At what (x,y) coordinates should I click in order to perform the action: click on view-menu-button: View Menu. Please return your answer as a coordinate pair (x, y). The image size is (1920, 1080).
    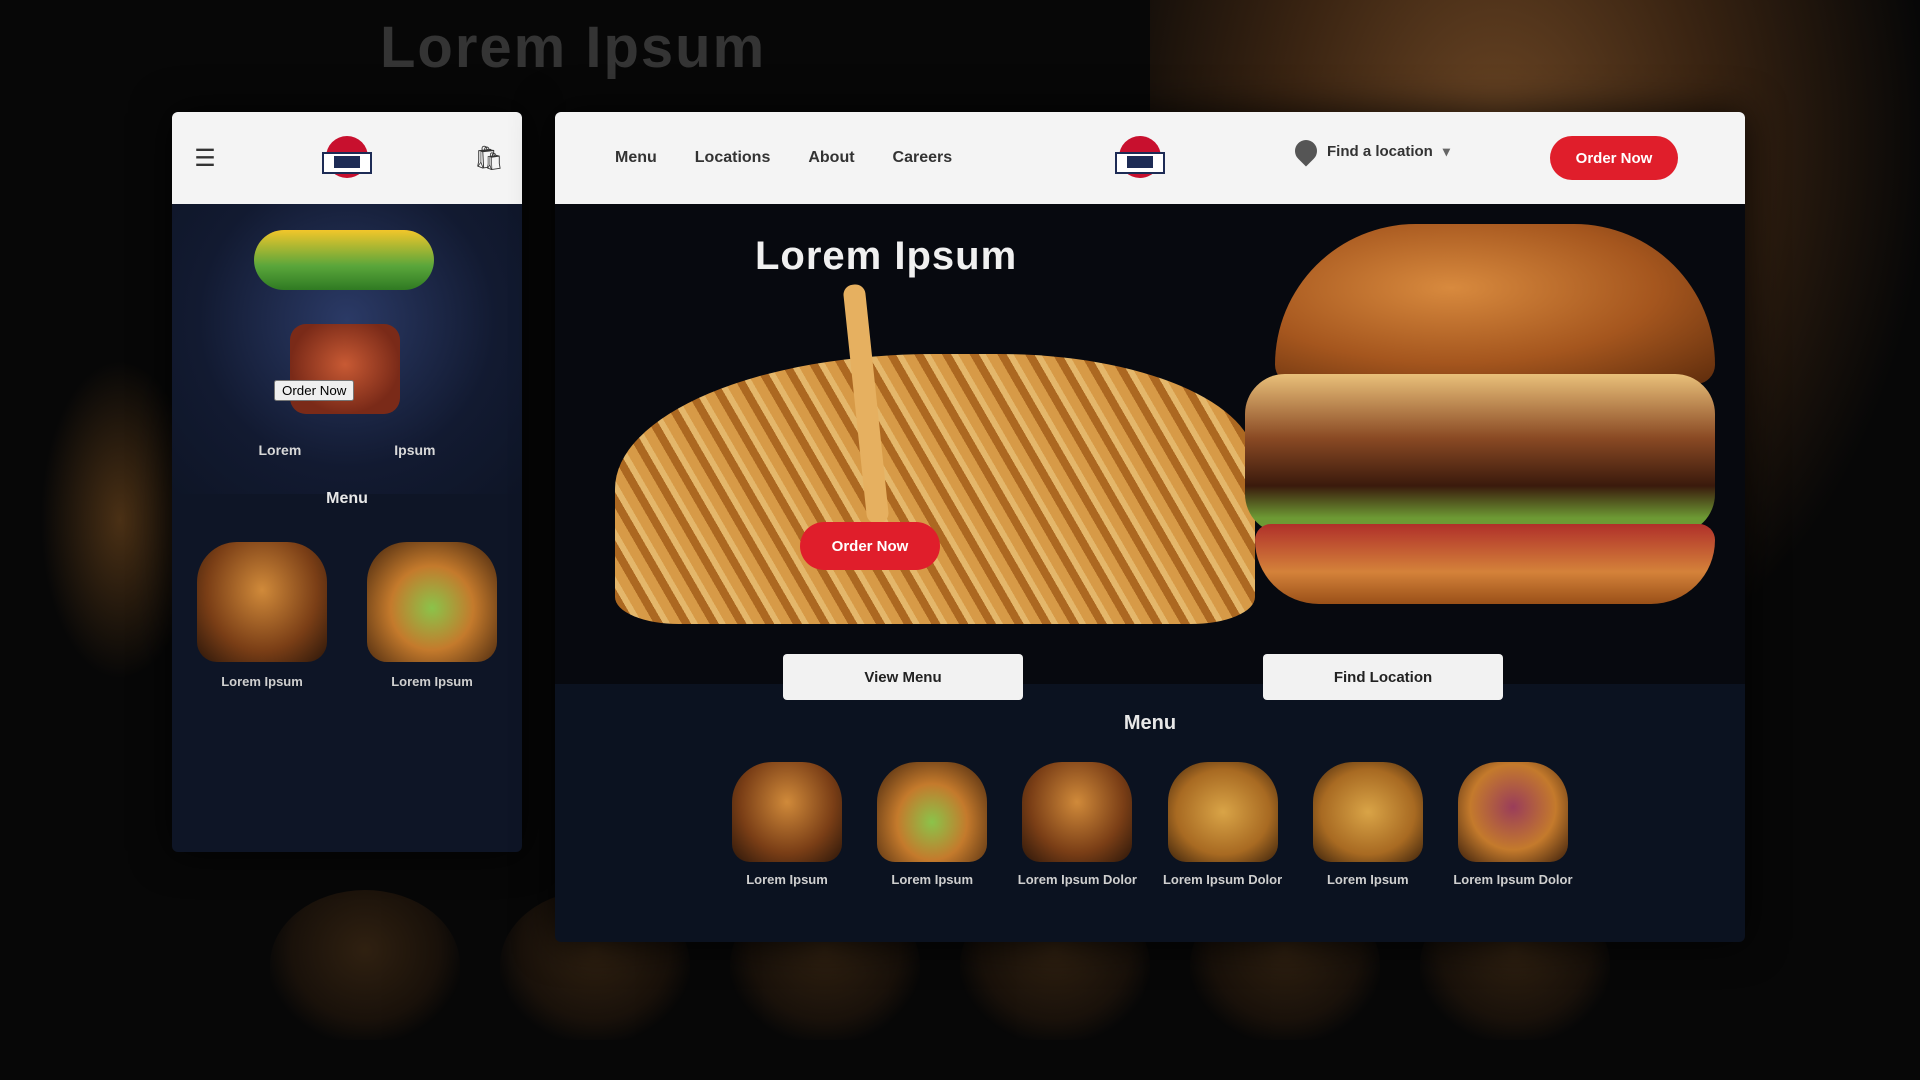
    Looking at the image, I should click on (903, 677).